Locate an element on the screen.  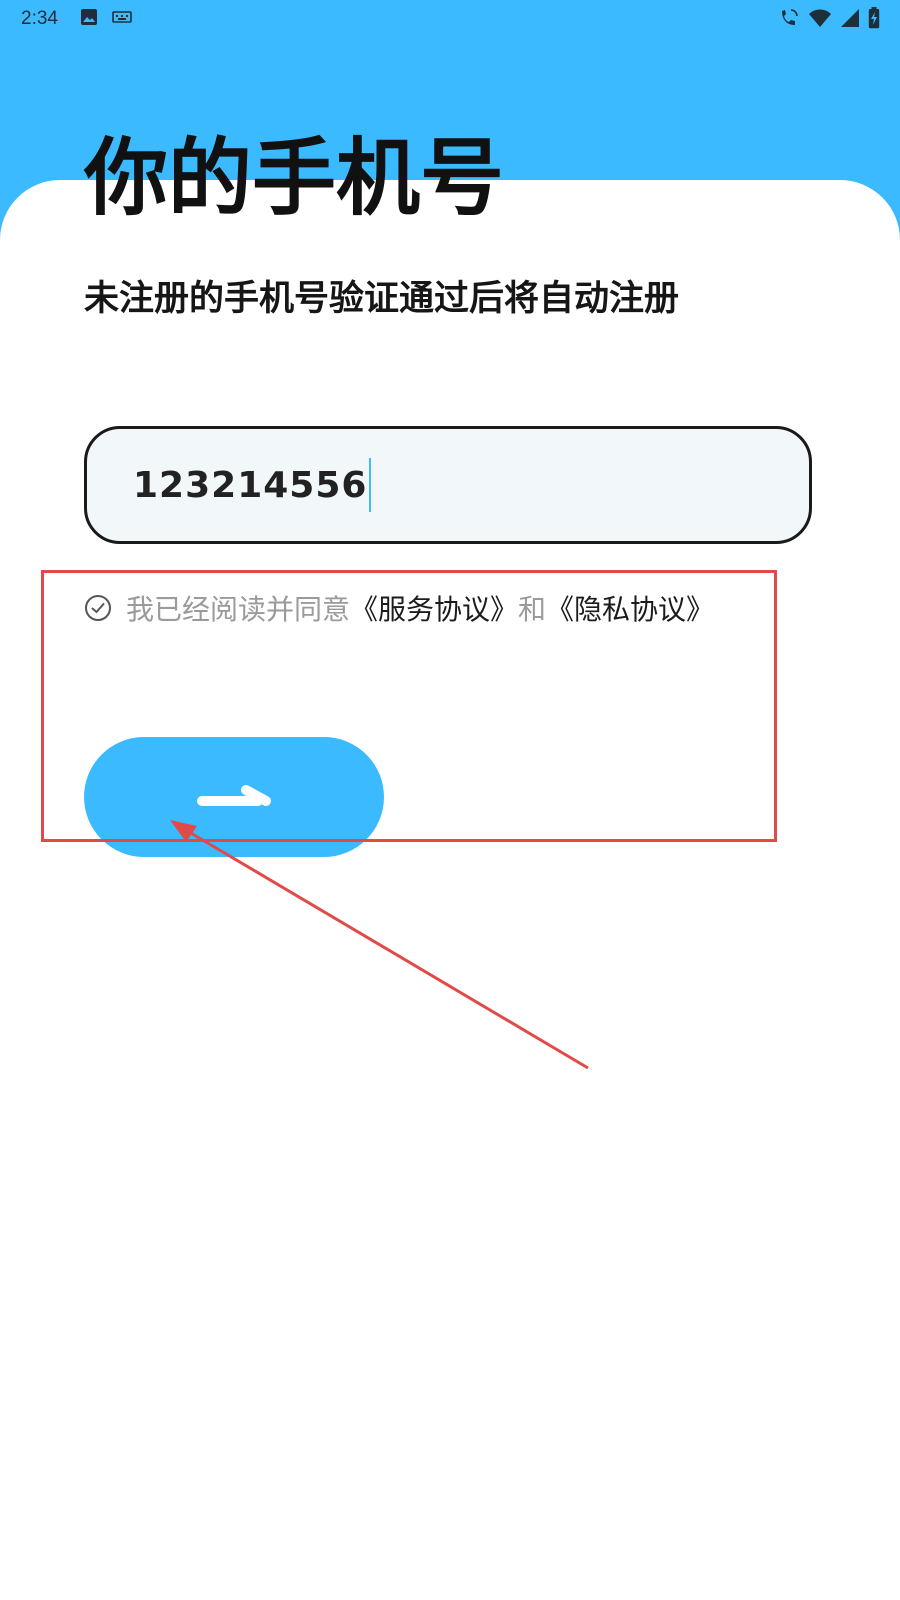
status-right-icons is located at coordinates (829, 18).